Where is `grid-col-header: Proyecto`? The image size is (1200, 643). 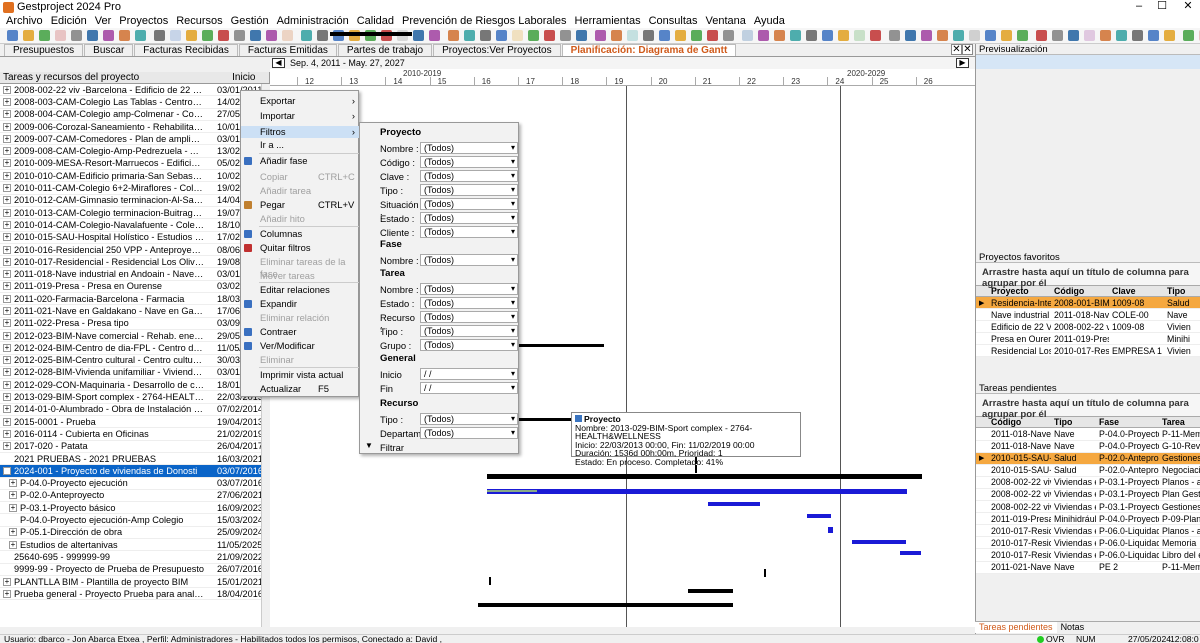 grid-col-header: Proyecto is located at coordinates (1019, 291).